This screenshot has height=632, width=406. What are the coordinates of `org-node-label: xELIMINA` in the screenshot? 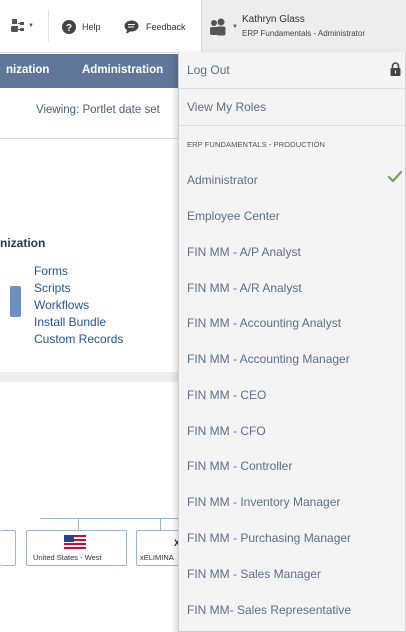 It's located at (157, 557).